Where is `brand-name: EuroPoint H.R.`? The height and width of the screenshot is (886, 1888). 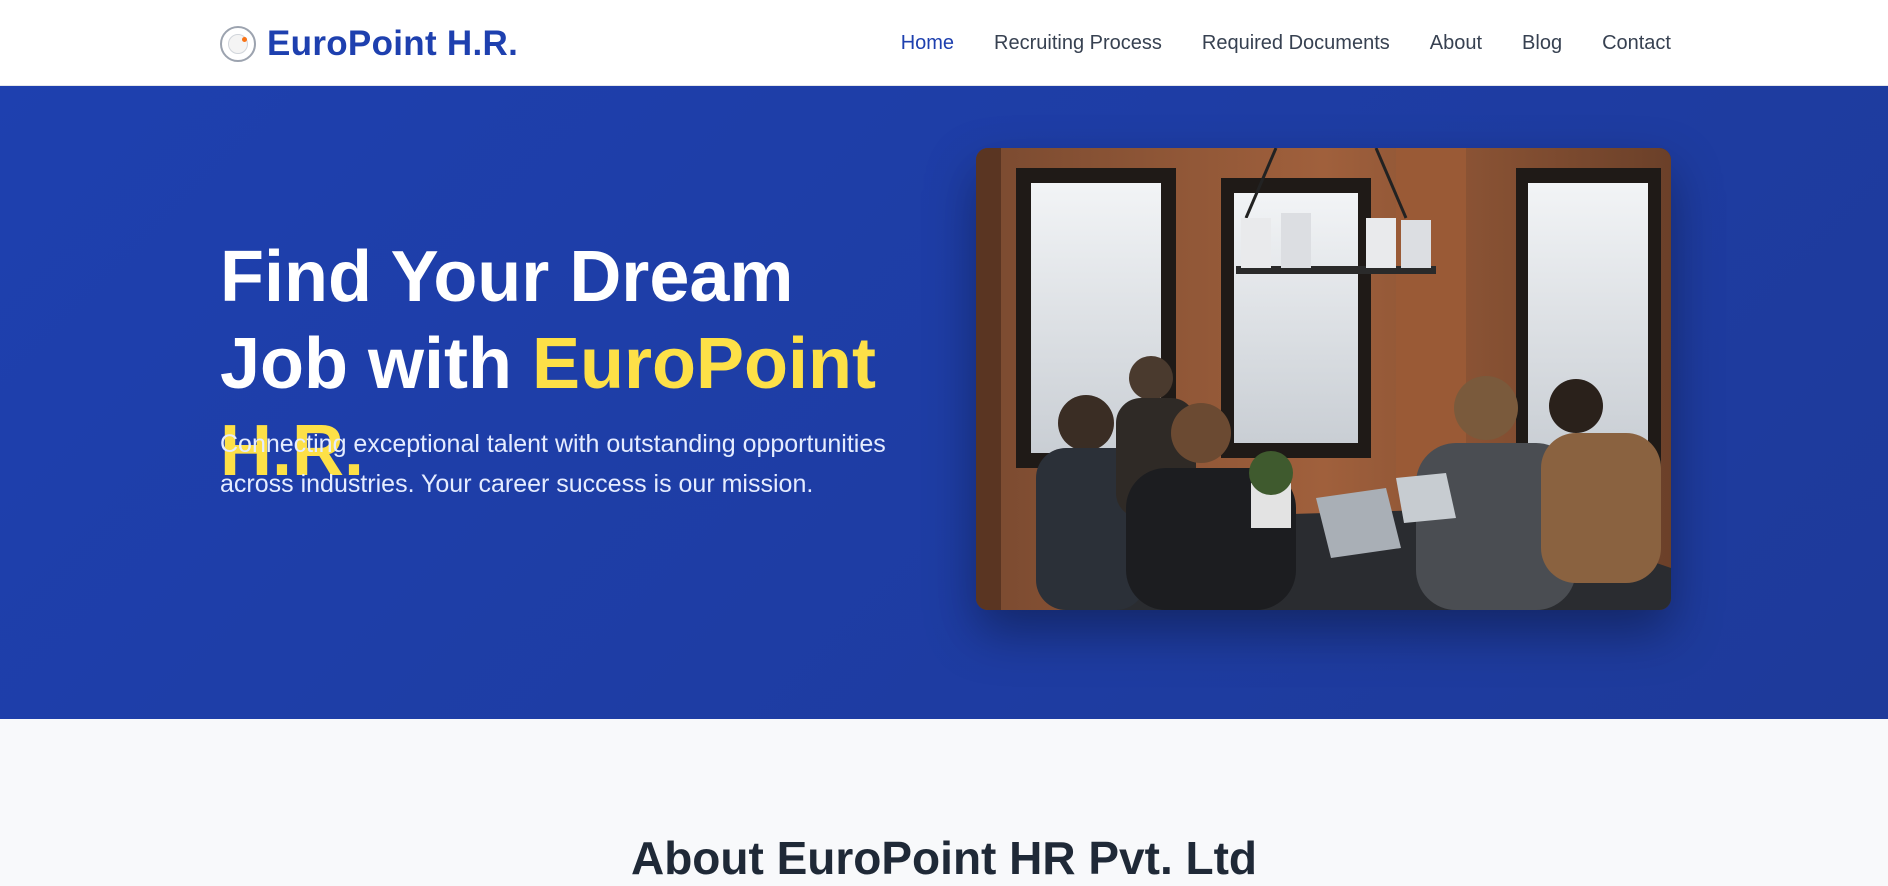
brand-name: EuroPoint H.R. is located at coordinates (393, 43).